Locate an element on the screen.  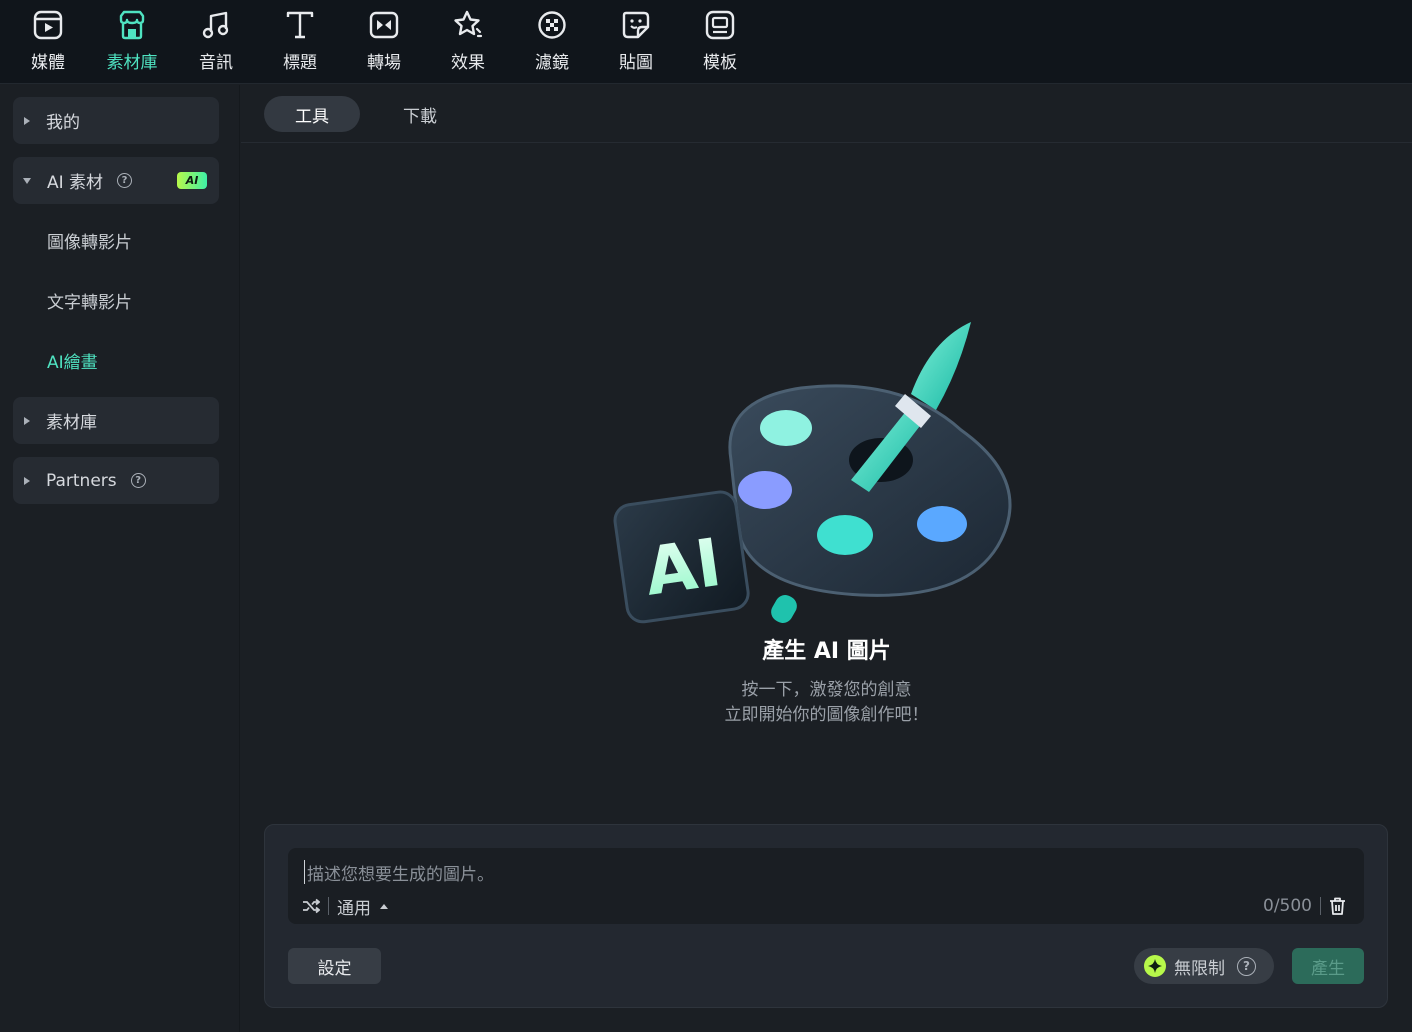
ai-badge: AI is located at coordinates (192, 180).